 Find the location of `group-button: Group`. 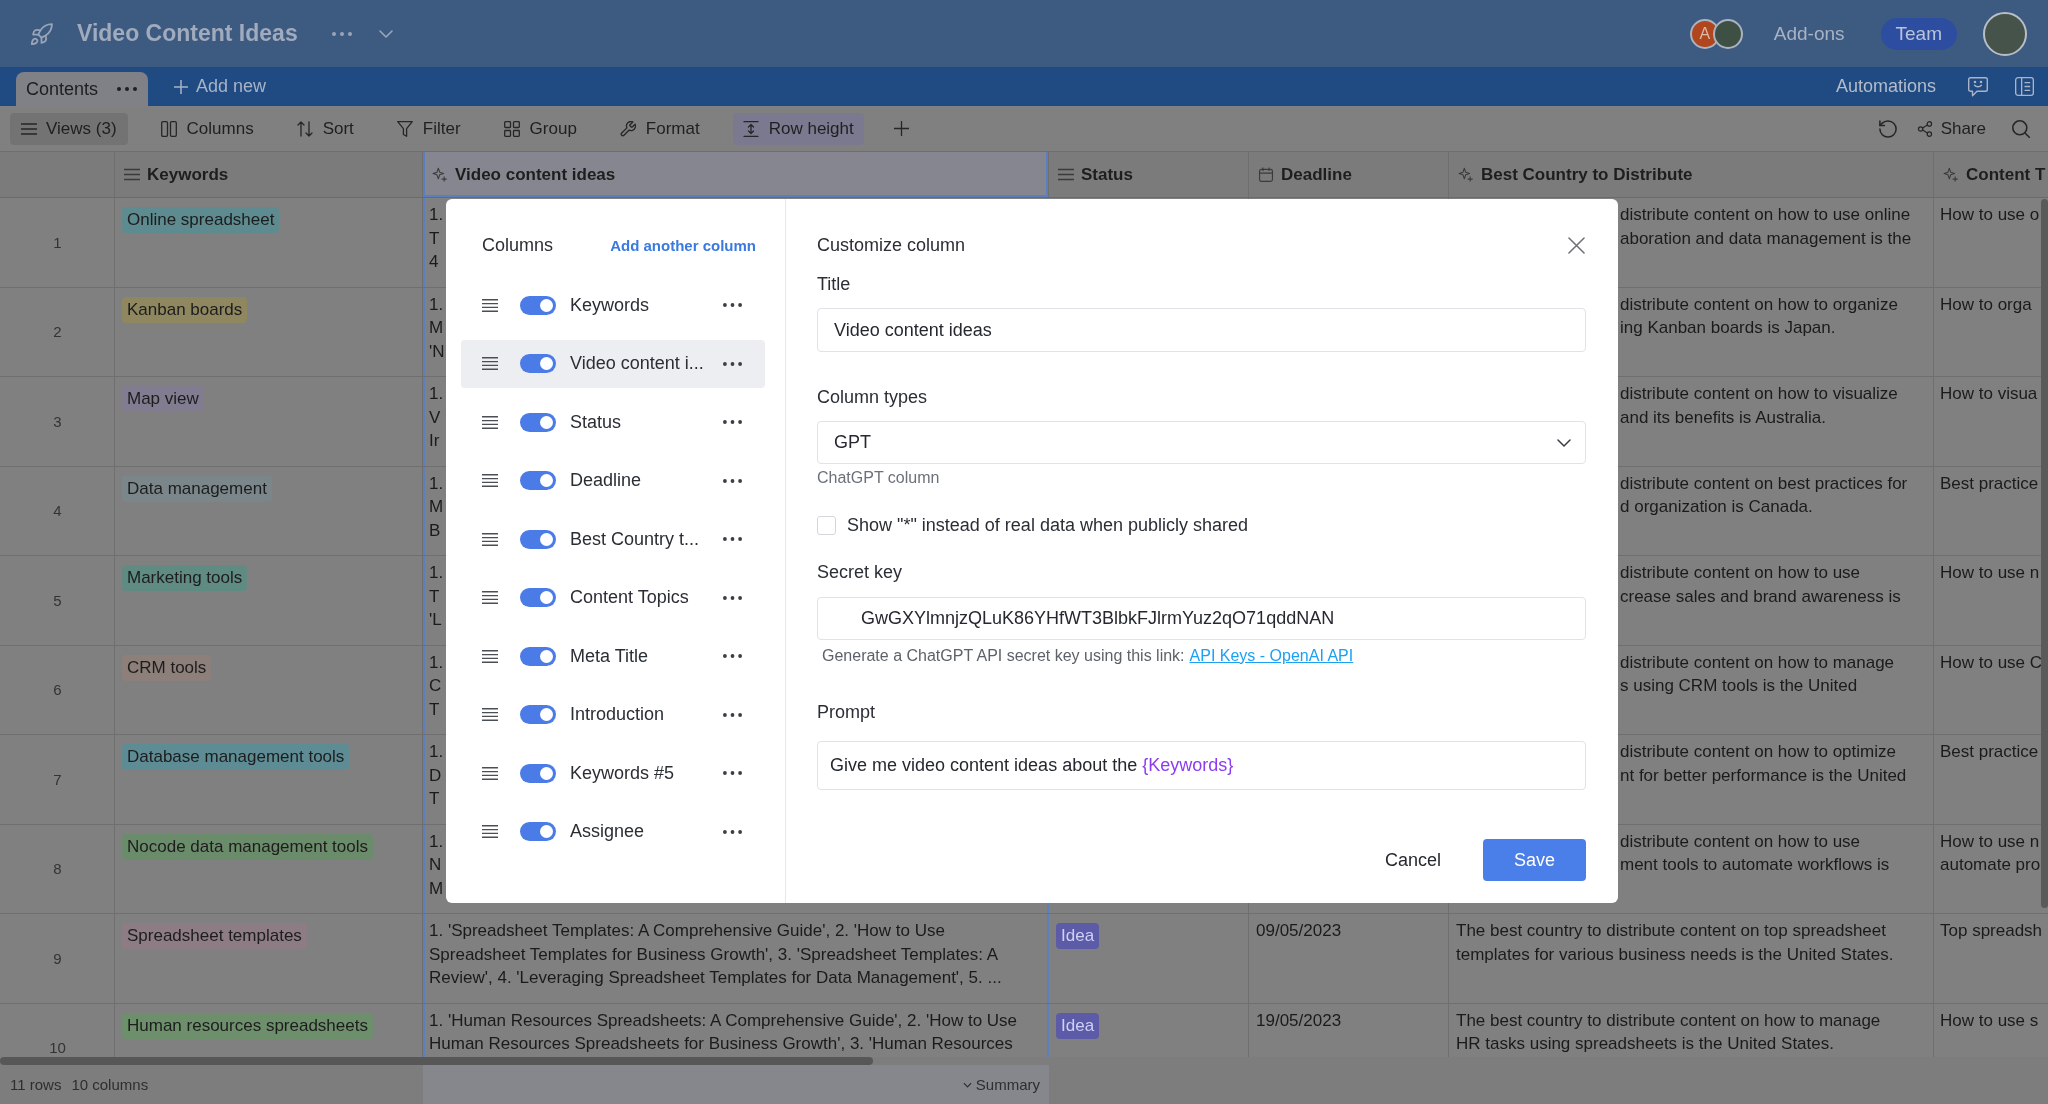

group-button: Group is located at coordinates (540, 128).